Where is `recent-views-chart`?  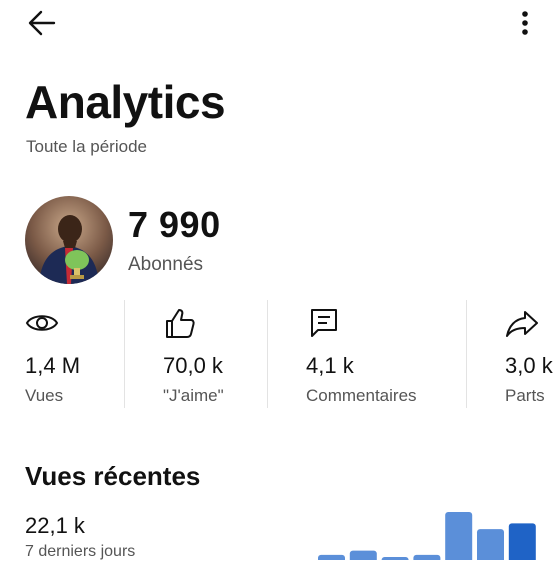 recent-views-chart is located at coordinates (435, 530).